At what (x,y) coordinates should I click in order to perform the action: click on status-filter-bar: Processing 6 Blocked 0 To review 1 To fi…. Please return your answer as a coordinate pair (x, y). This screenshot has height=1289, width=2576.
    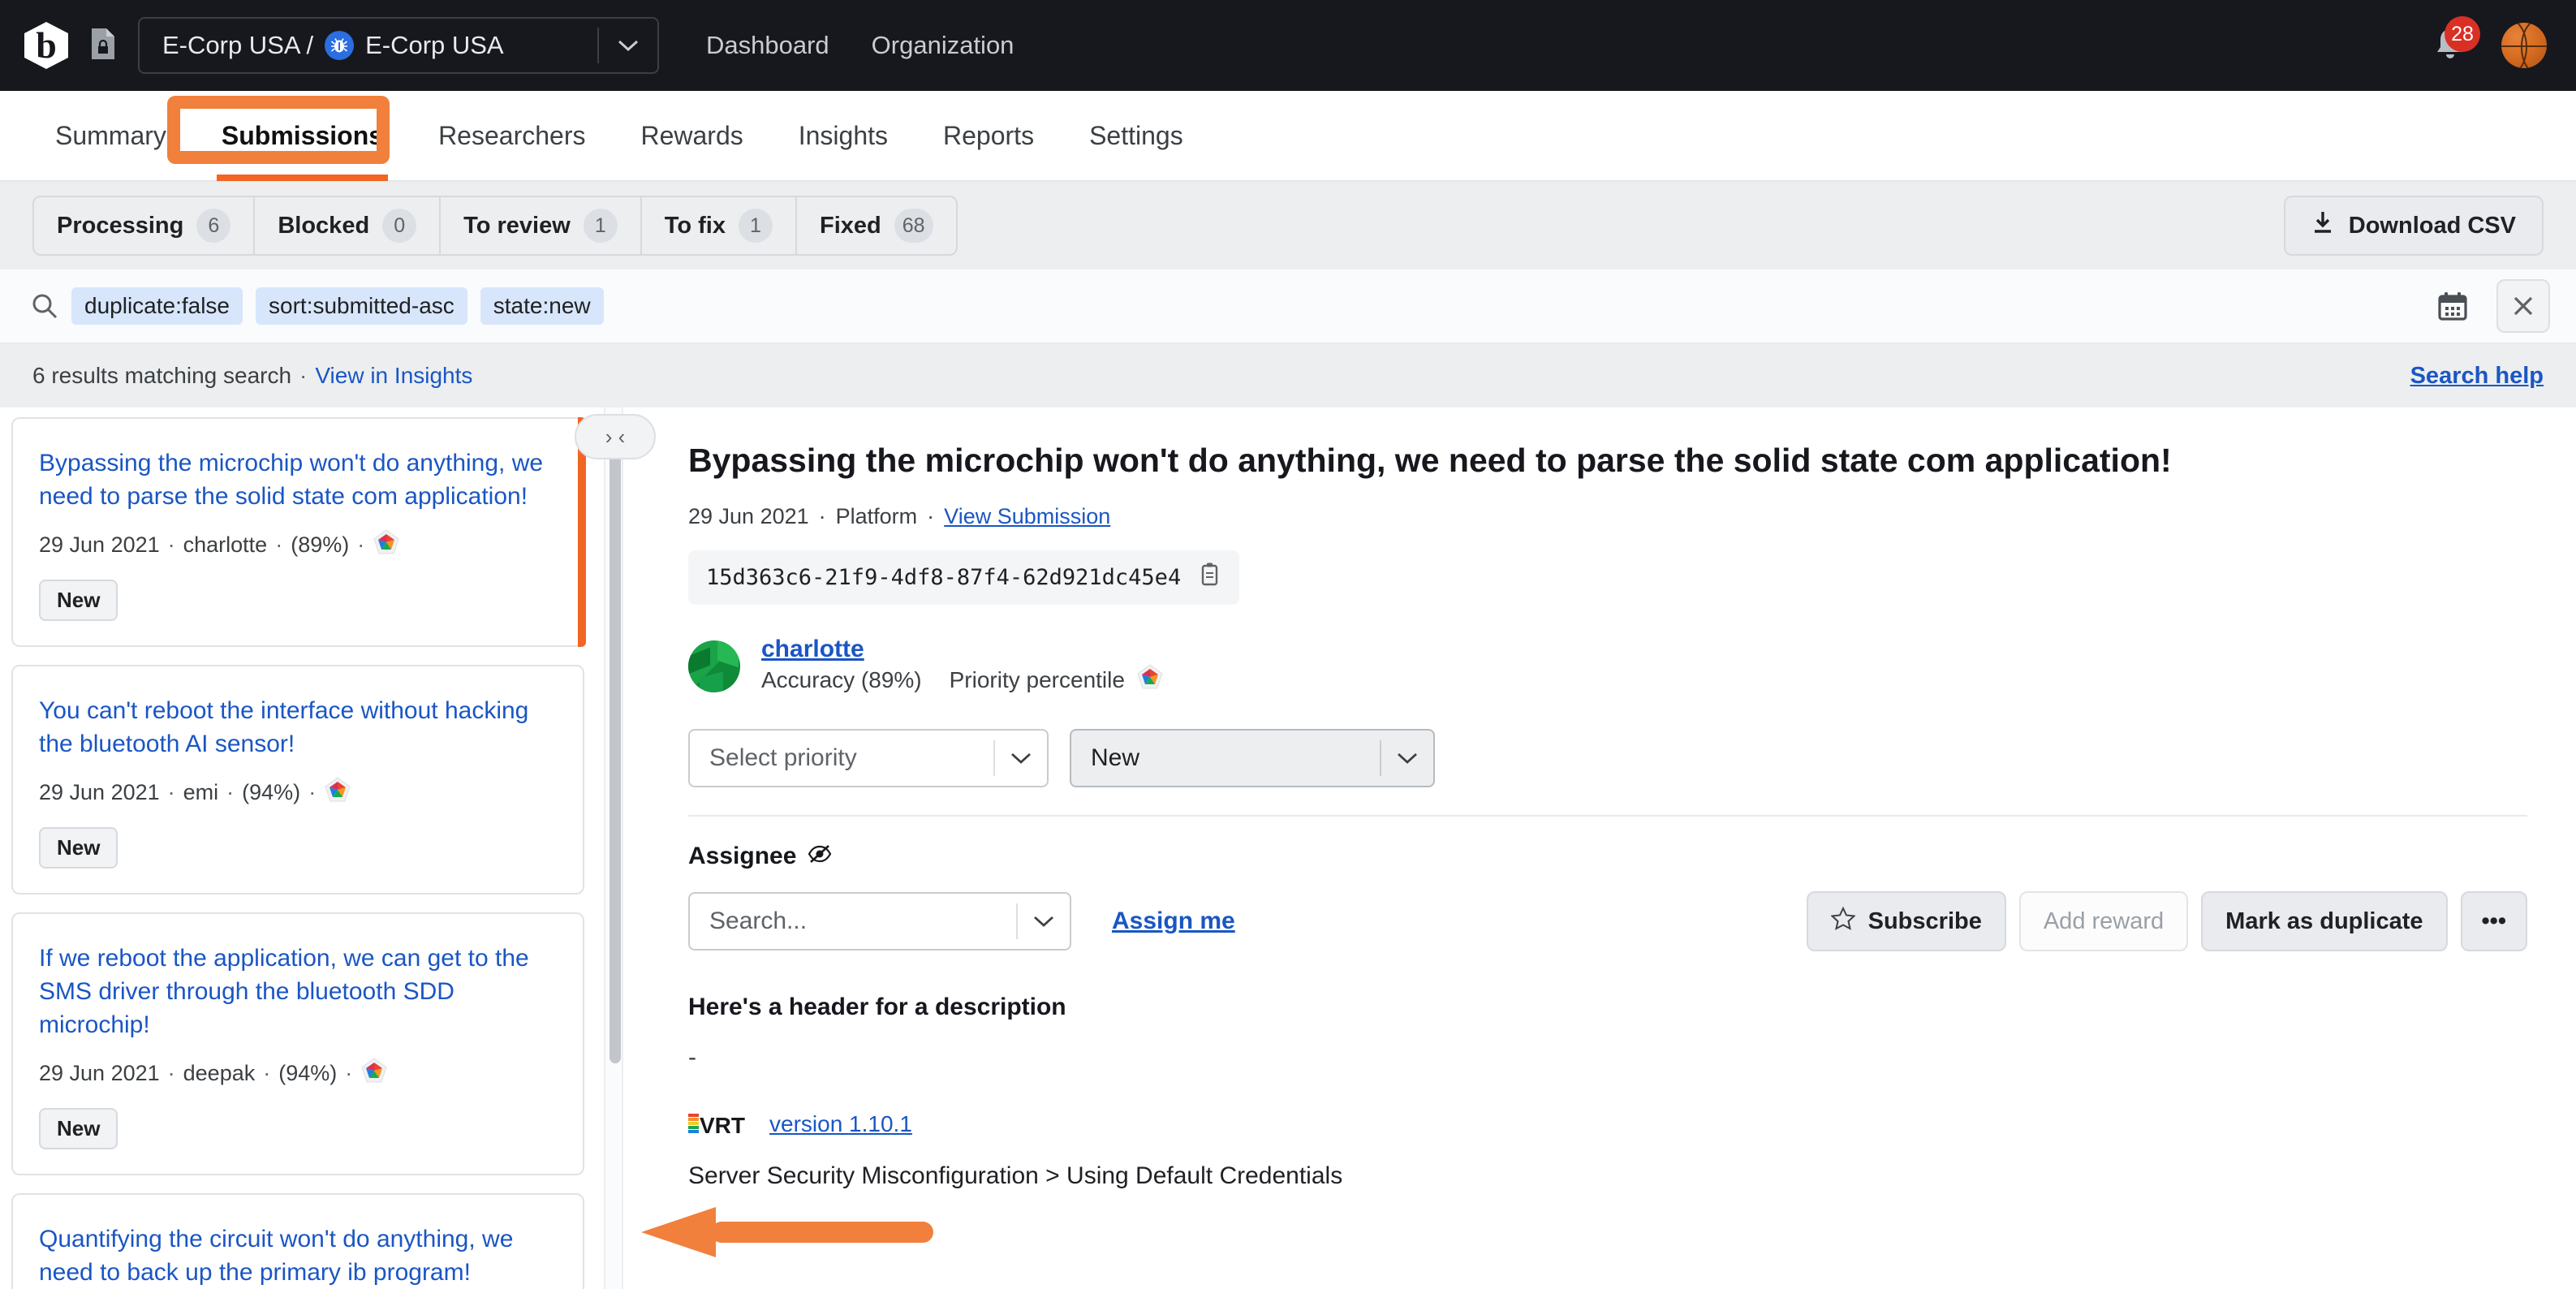
    Looking at the image, I should click on (1288, 225).